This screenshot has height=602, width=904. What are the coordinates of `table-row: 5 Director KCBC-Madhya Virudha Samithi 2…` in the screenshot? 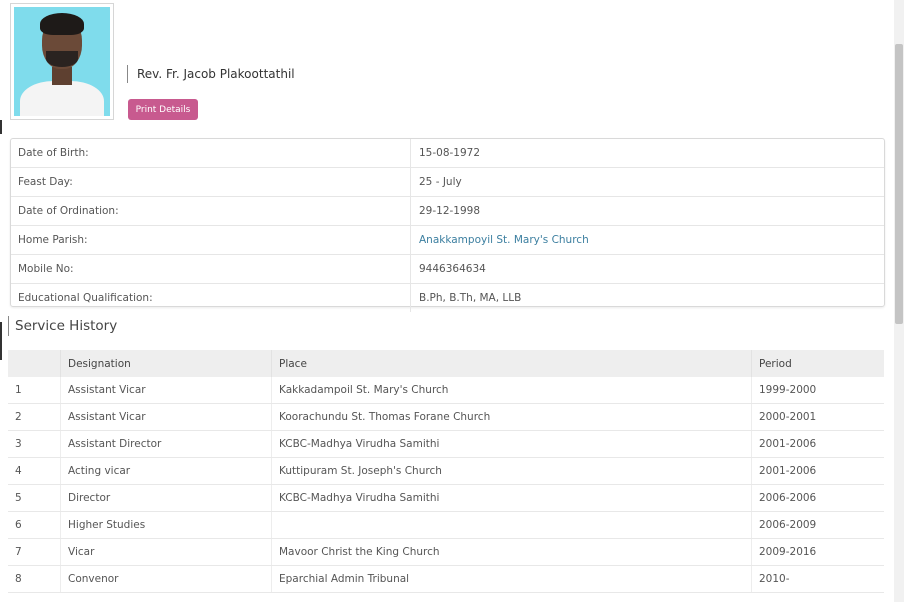 It's located at (446, 498).